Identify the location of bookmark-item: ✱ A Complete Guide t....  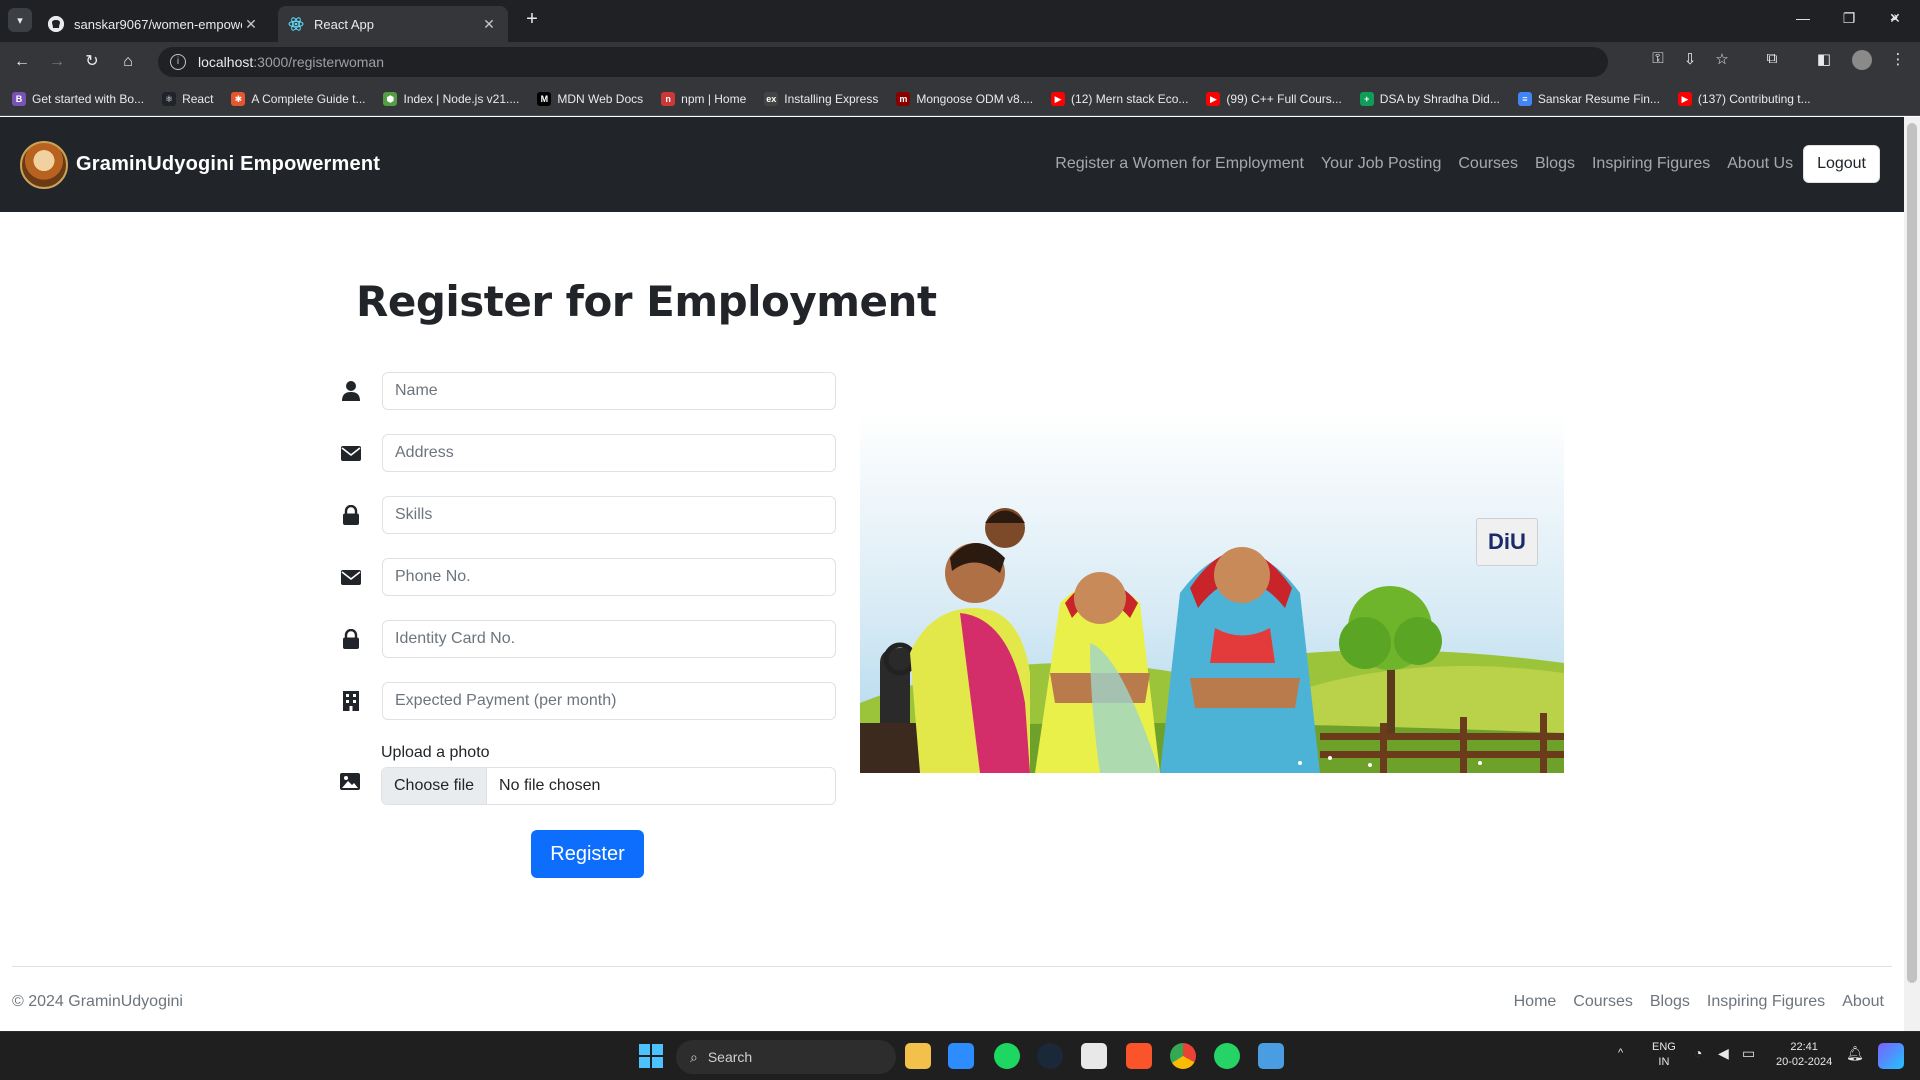
(298, 98).